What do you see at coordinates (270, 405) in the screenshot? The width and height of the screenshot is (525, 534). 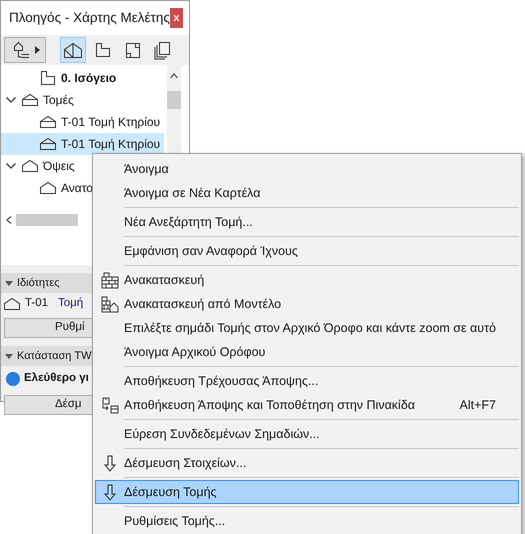 I see `menu-label: Αποθήκευση Άποψης και Τοποθέτηση στην Πινακίδα` at bounding box center [270, 405].